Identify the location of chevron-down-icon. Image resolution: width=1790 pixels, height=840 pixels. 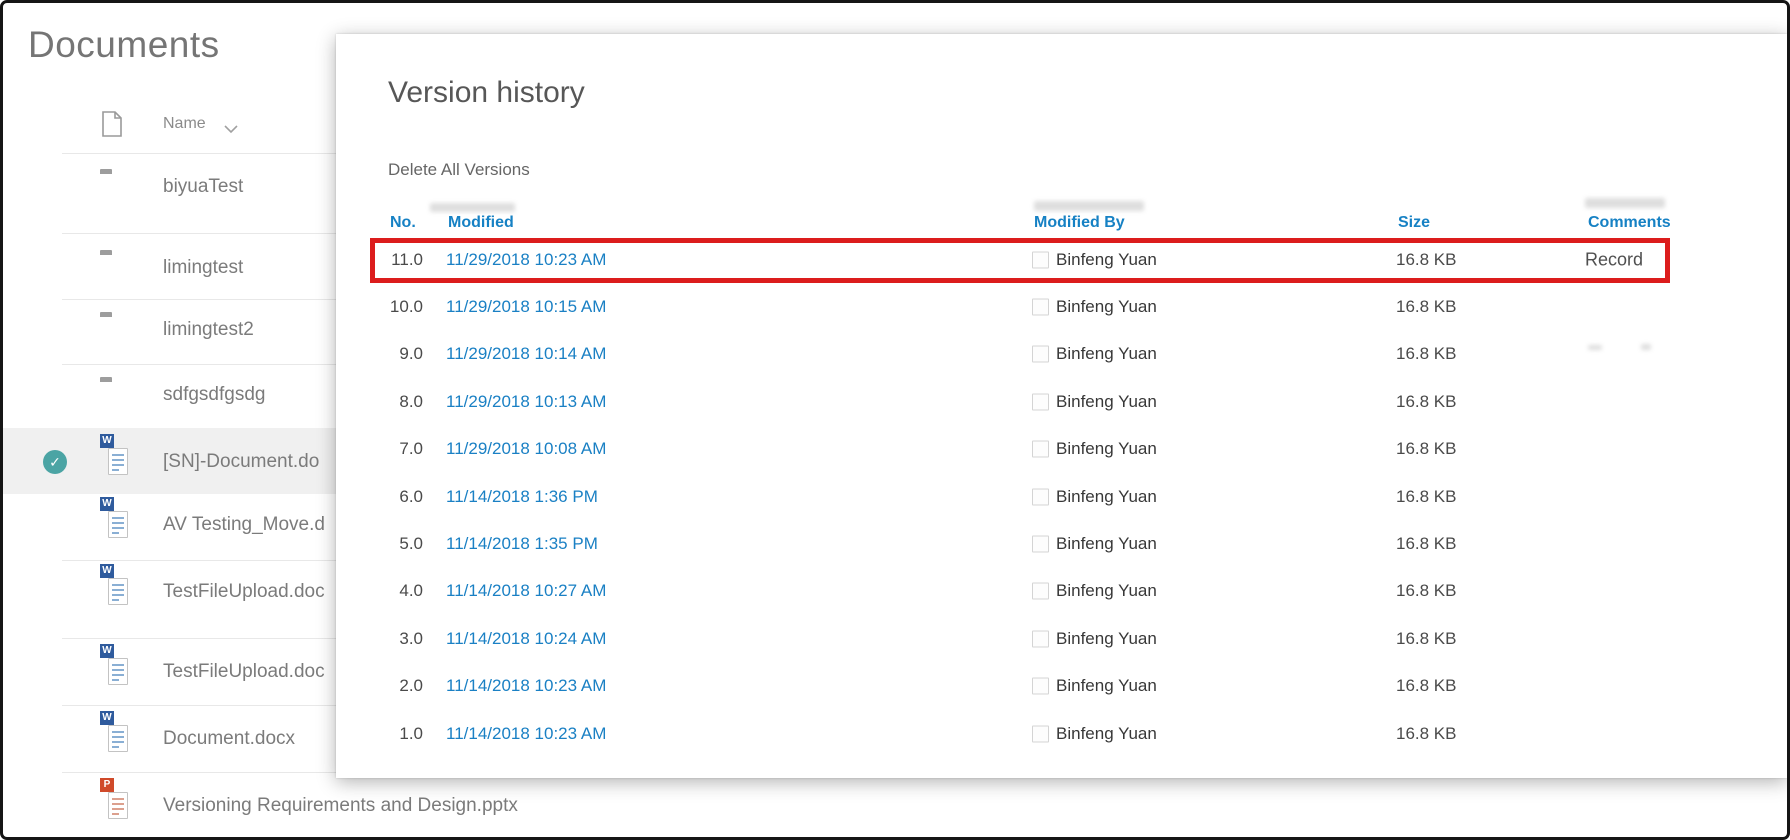
(231, 127).